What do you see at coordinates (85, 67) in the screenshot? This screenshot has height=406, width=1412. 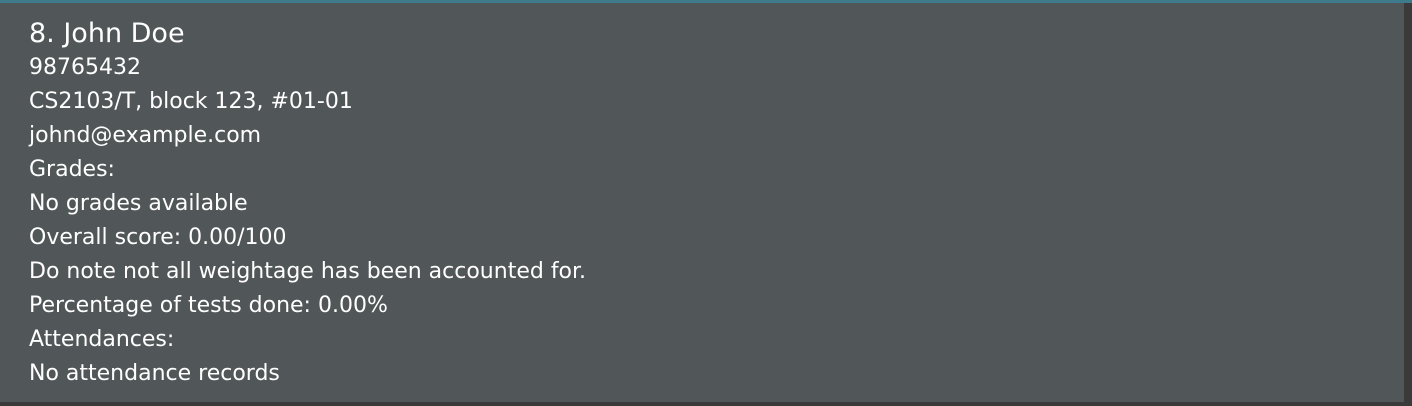 I see `person-phone: 98765432` at bounding box center [85, 67].